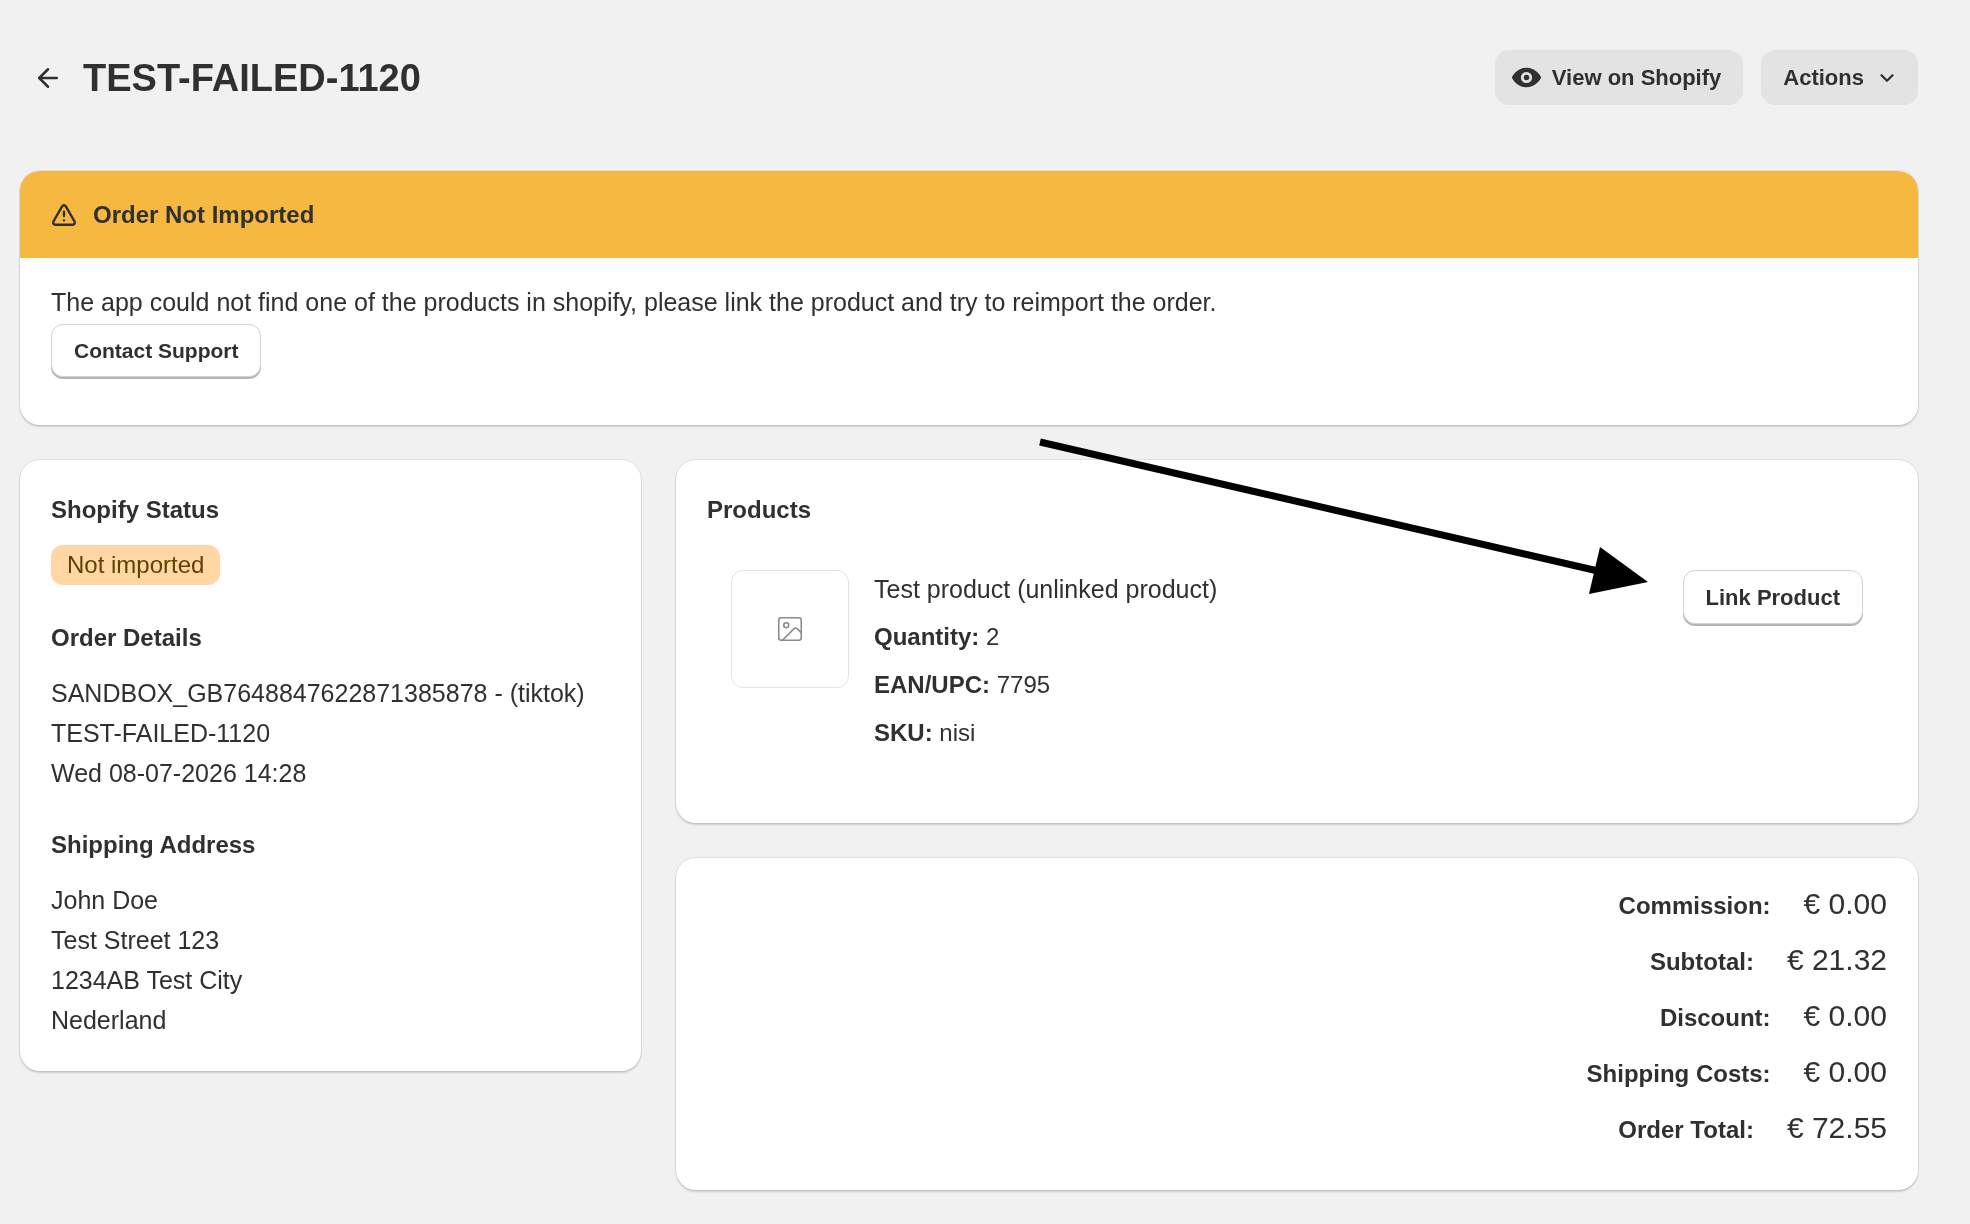 Image resolution: width=1970 pixels, height=1224 pixels. What do you see at coordinates (64, 214) in the screenshot?
I see `warning-icon` at bounding box center [64, 214].